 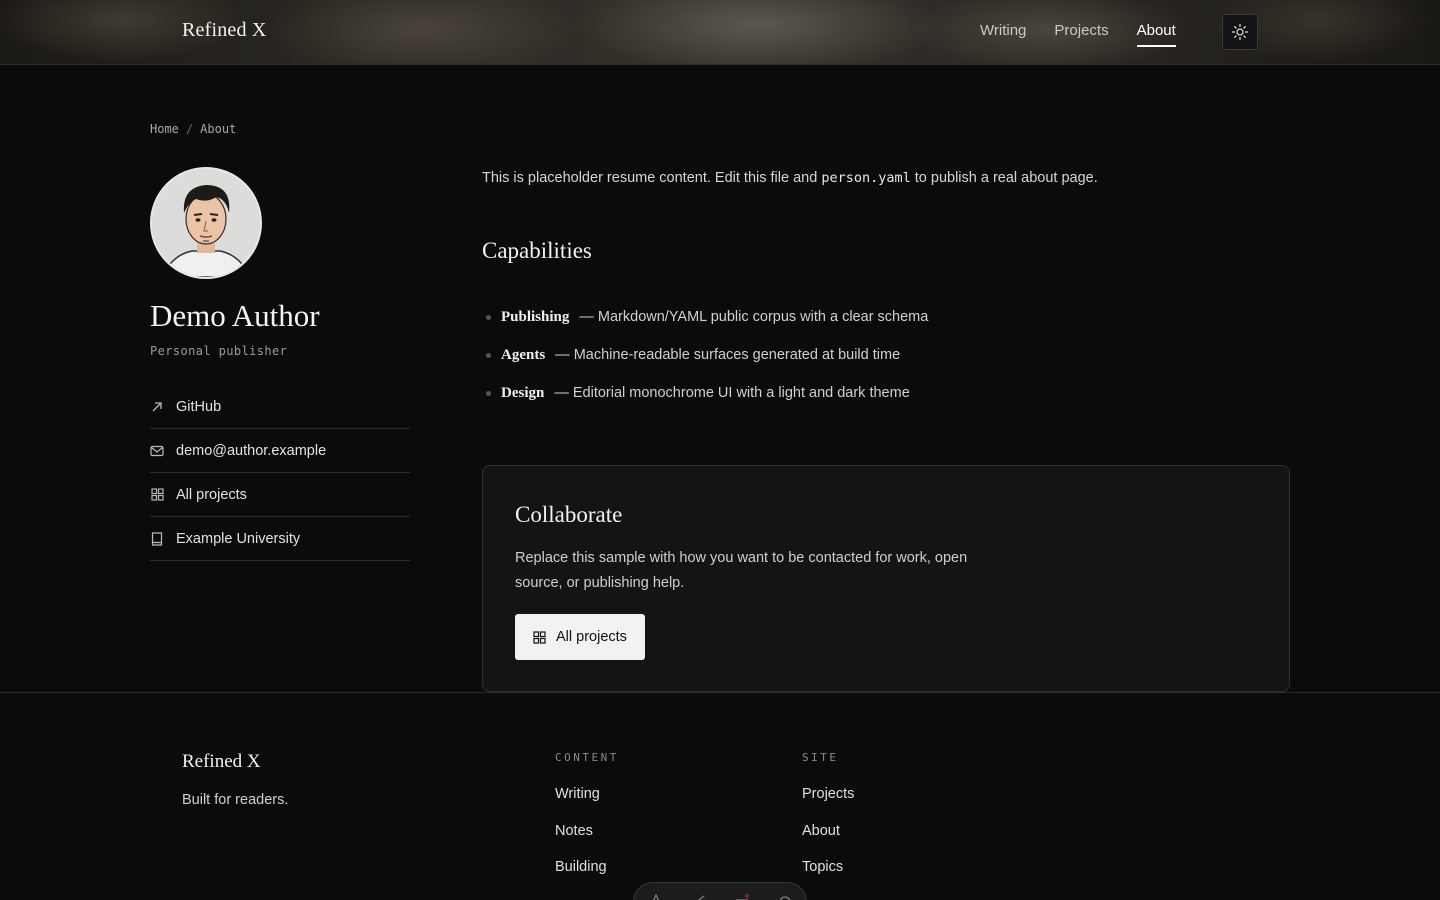 I want to click on footer-brand: Refined X, so click(x=221, y=762).